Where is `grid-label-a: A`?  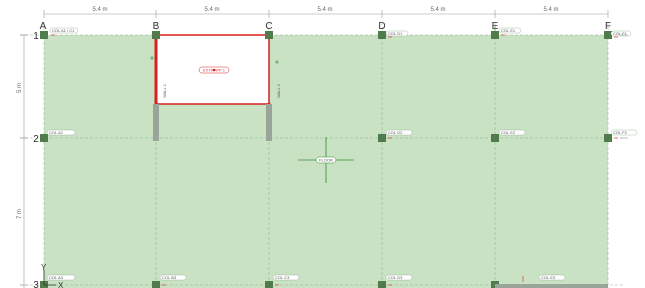 grid-label-a: A is located at coordinates (43, 26).